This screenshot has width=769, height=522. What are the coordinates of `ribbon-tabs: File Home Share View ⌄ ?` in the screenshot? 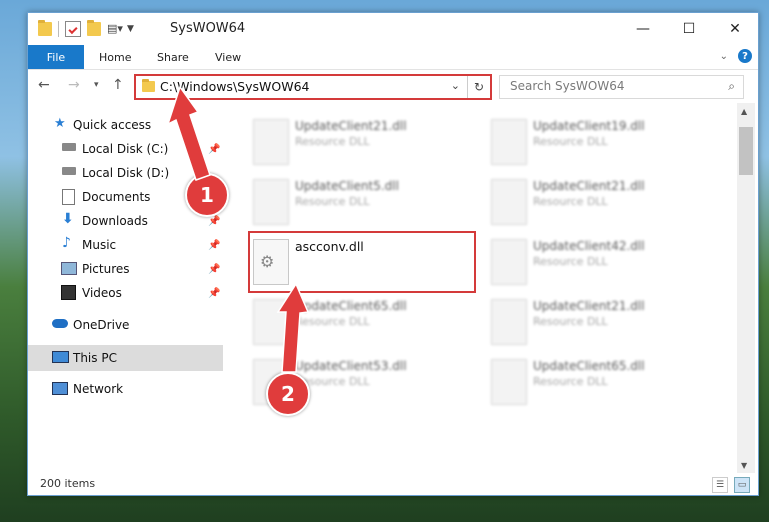 It's located at (393, 57).